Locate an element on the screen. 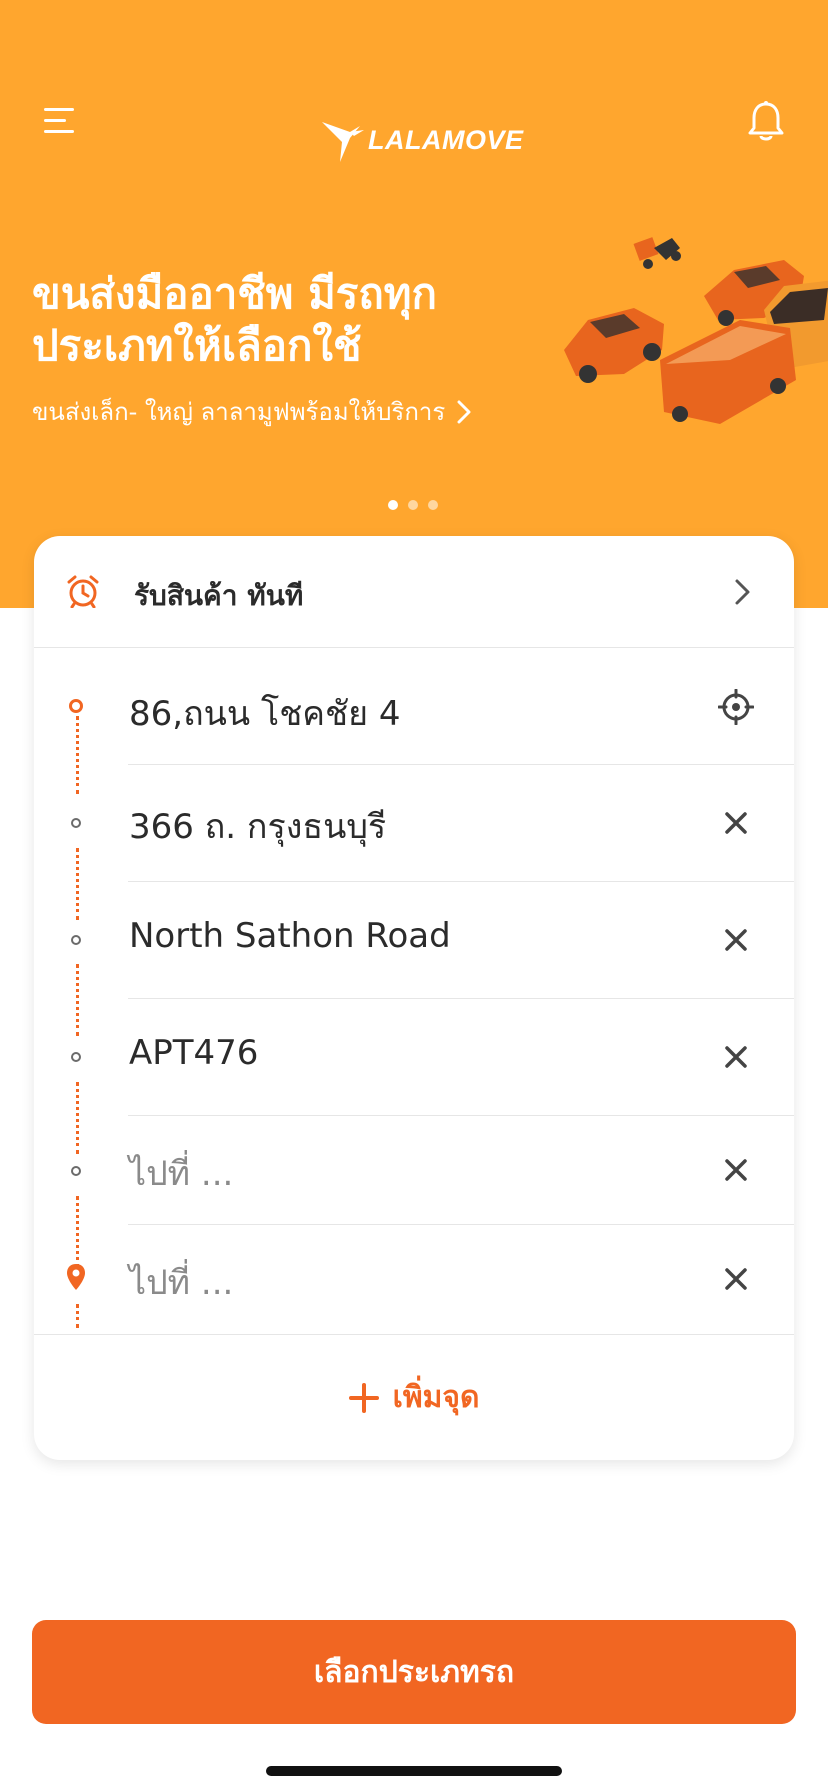  bell-icon is located at coordinates (766, 122).